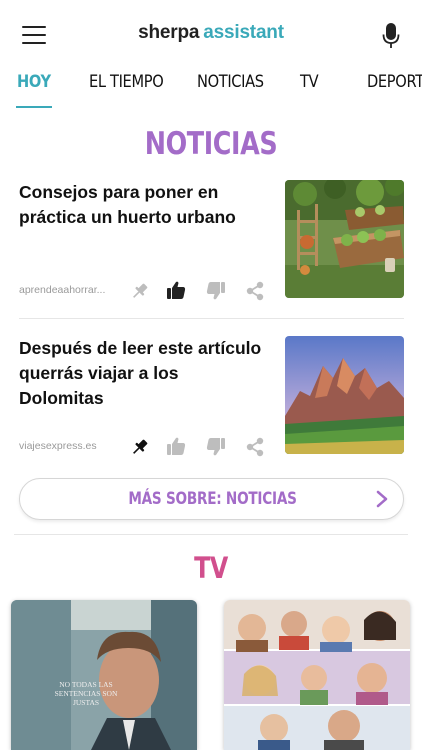 This screenshot has height=750, width=422. What do you see at coordinates (86, 684) in the screenshot?
I see `poster-caption-line: NO TODAS LAS` at bounding box center [86, 684].